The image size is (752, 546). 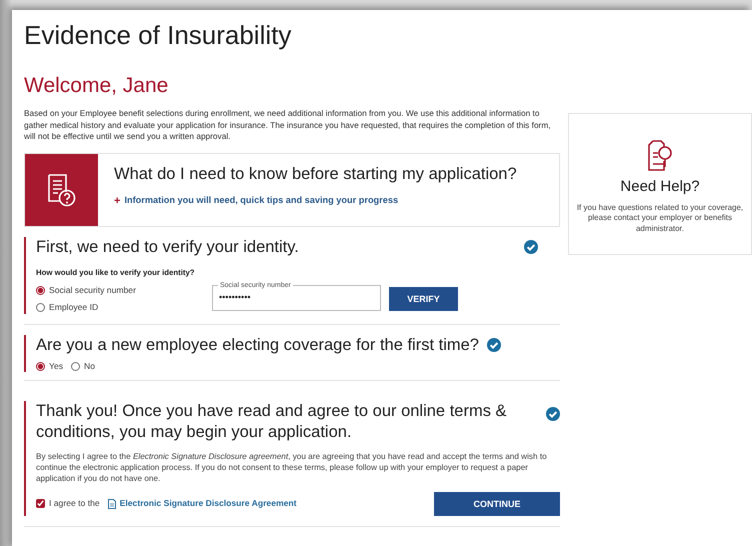 I want to click on terms-paragraph: By selecting I agree to the Electronic Signature Disclosure agreement, you are agreeing that you have read and accept the terms and wish to continue the electronic application process. If you do not consent to these terms, please follow up with your employer to request a paper application if you do not have one., so click(x=292, y=467).